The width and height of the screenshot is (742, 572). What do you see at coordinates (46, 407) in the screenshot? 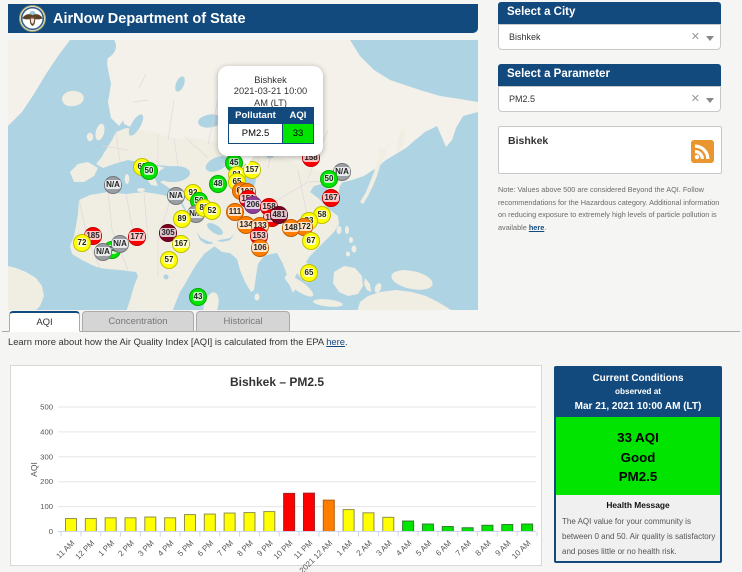
I see `svg-text: 500` at bounding box center [46, 407].